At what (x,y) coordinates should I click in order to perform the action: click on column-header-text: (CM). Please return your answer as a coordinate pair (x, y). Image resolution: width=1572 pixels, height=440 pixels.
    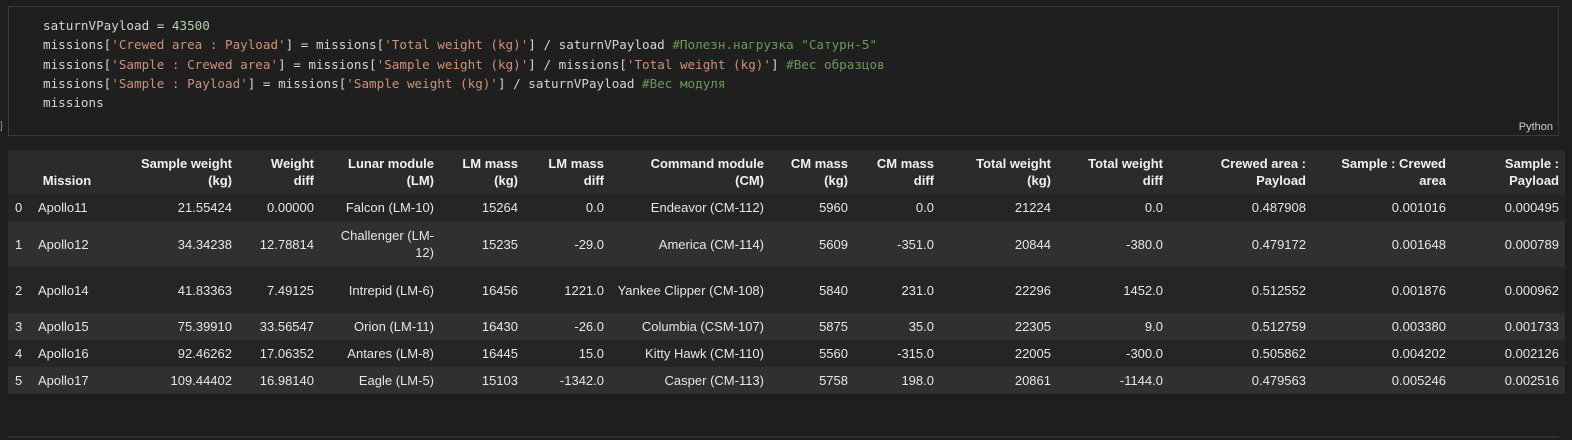
    Looking at the image, I should click on (749, 180).